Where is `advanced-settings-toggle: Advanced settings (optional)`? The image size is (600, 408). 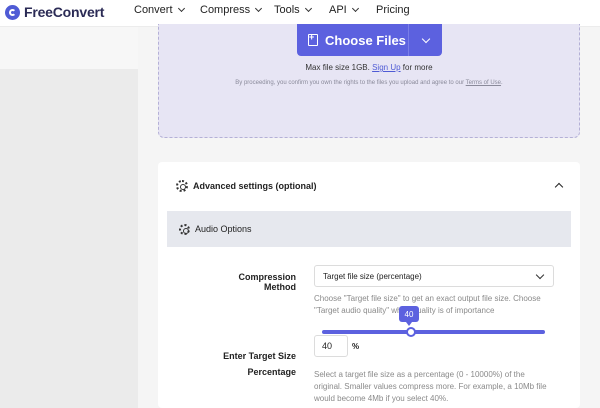
advanced-settings-toggle: Advanced settings (optional) is located at coordinates (246, 186).